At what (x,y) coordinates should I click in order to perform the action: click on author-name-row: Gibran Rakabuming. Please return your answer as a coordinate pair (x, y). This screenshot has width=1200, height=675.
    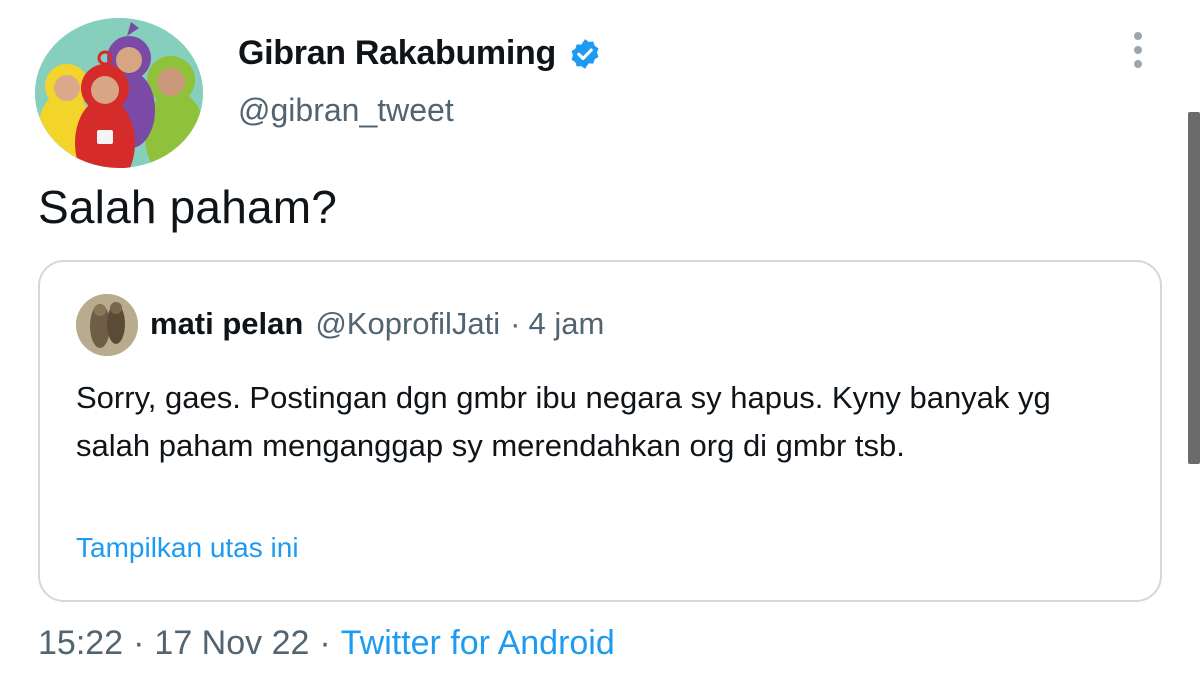
    Looking at the image, I should click on (420, 53).